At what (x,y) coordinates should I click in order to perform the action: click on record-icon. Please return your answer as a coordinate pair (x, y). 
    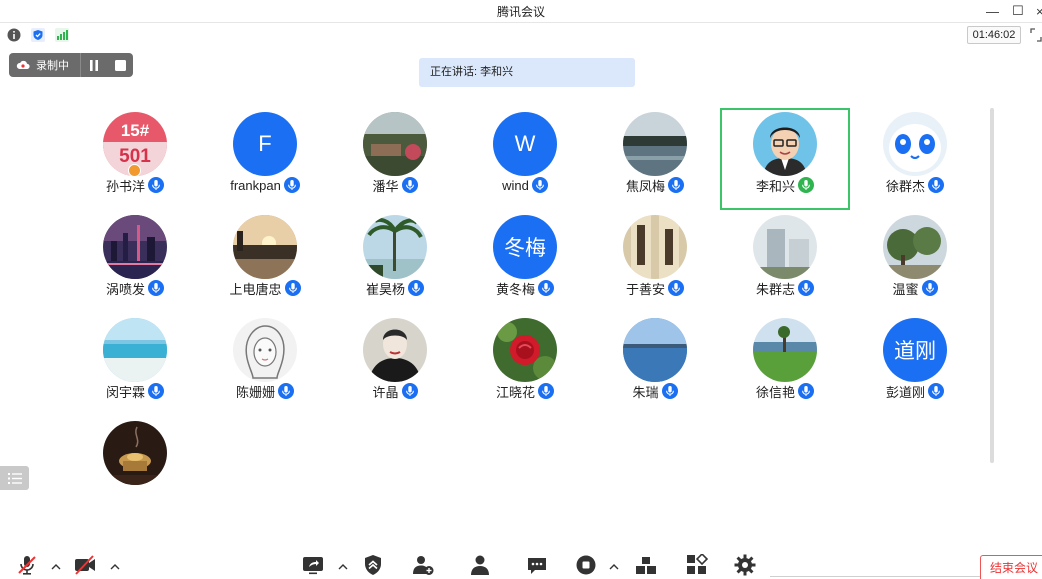
    Looking at the image, I should click on (586, 565).